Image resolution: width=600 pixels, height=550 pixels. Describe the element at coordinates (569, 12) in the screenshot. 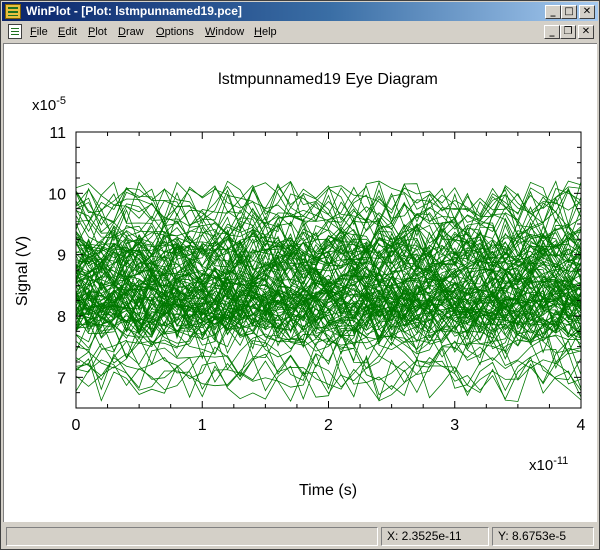

I see `maximize-button: □` at that location.